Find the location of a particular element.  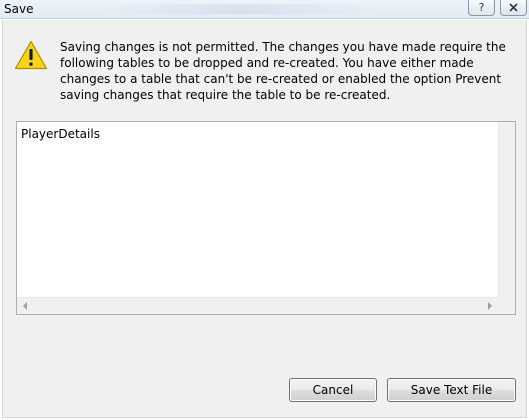

background-window-glimpse is located at coordinates (240, 9).